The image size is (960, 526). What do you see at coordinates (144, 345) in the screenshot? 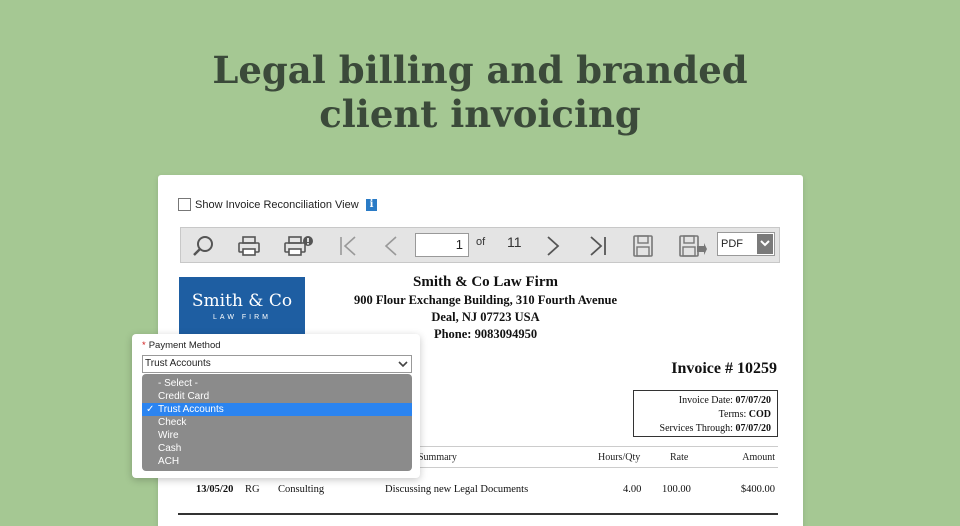
I see `required-mark: *` at bounding box center [144, 345].